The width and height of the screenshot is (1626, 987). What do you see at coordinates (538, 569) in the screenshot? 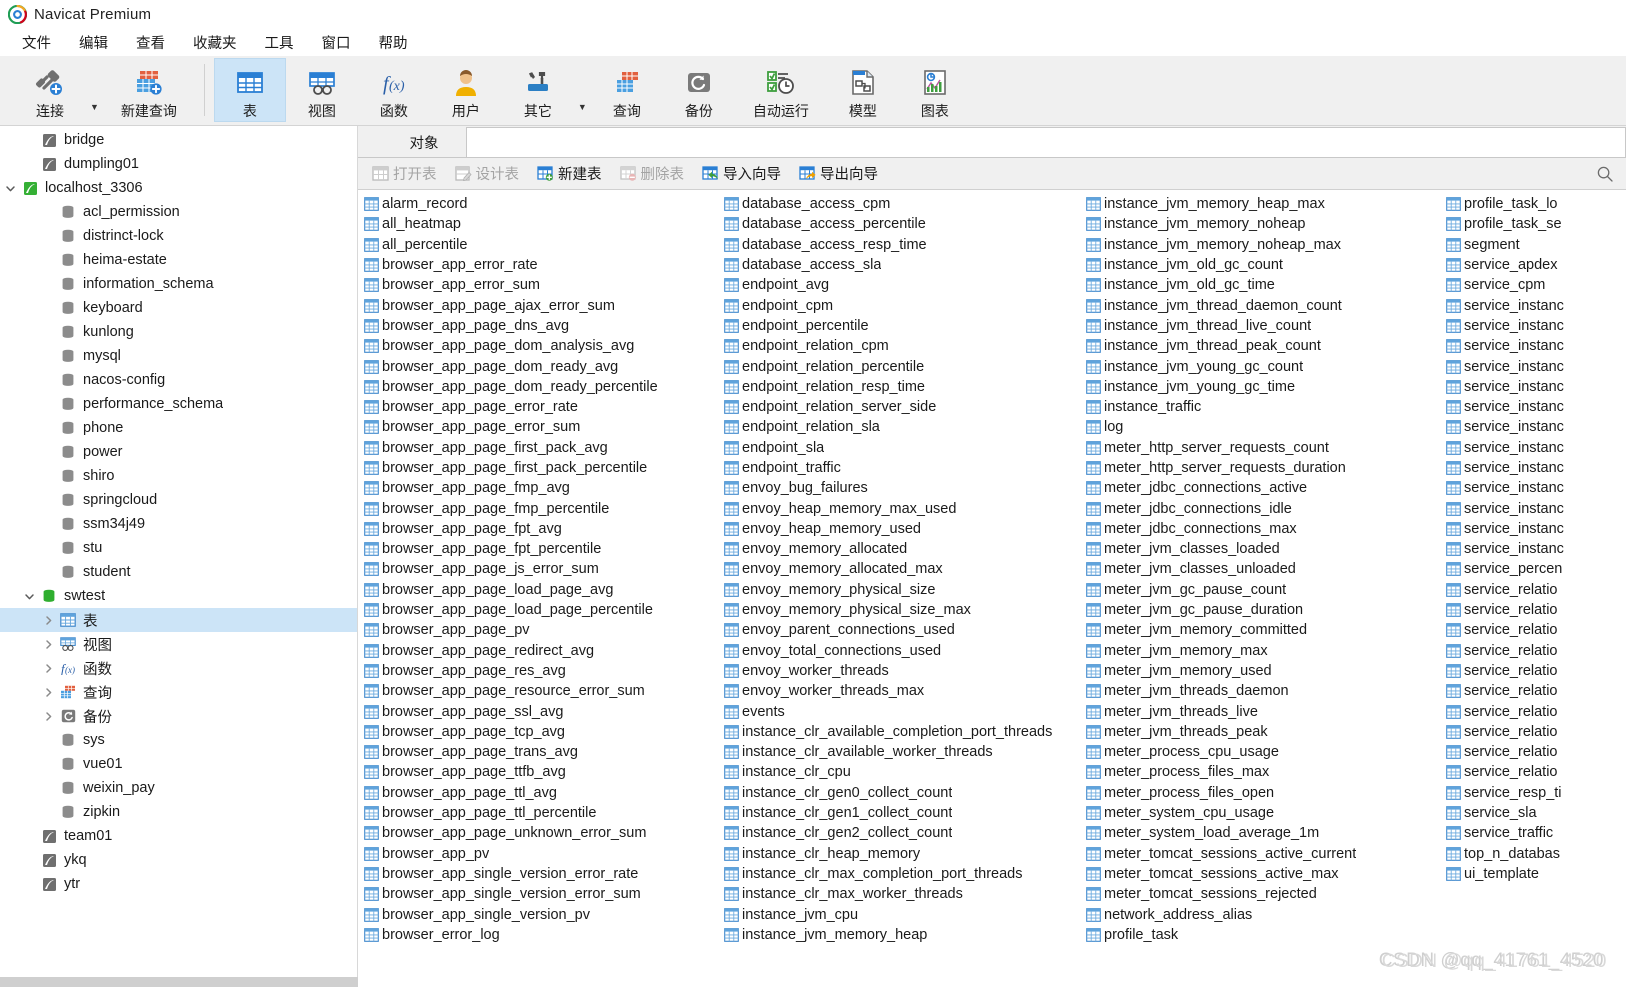
I see `table-list-item: browser_app_page_js_error_sum` at bounding box center [538, 569].